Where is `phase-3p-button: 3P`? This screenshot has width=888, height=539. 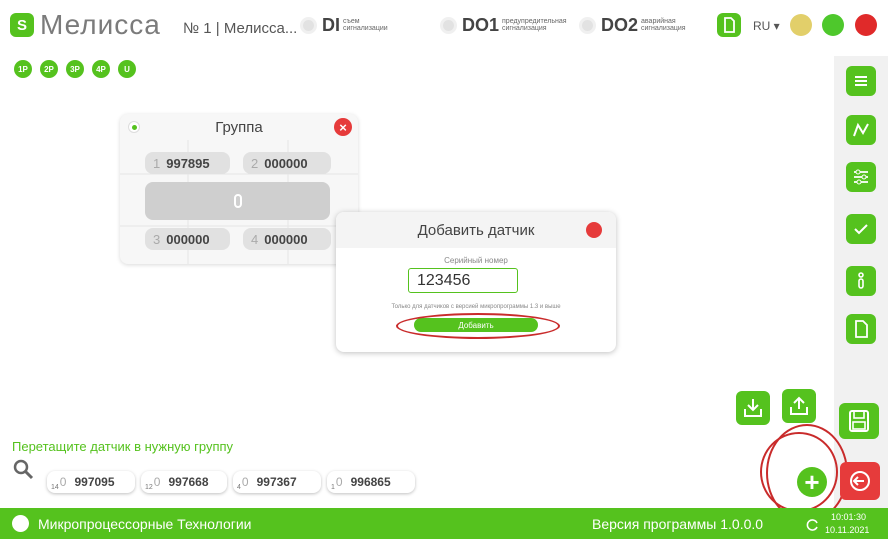
phase-3p-button: 3P is located at coordinates (75, 69).